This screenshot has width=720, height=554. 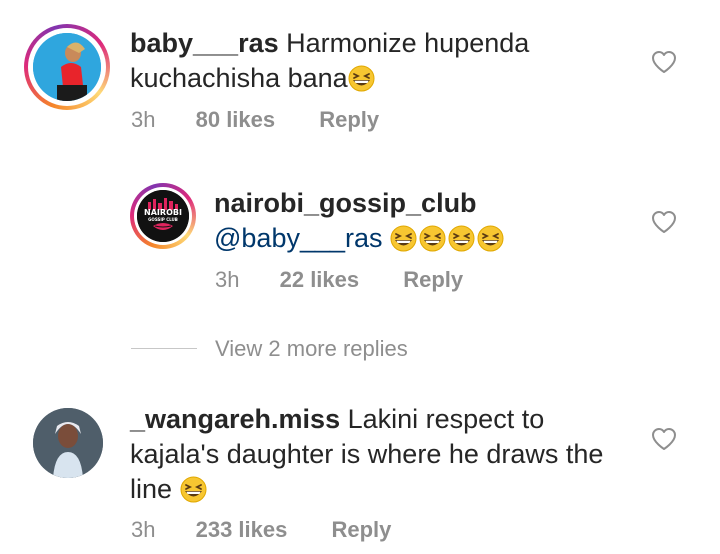 What do you see at coordinates (151, 489) in the screenshot?
I see `comment-body-line3: line` at bounding box center [151, 489].